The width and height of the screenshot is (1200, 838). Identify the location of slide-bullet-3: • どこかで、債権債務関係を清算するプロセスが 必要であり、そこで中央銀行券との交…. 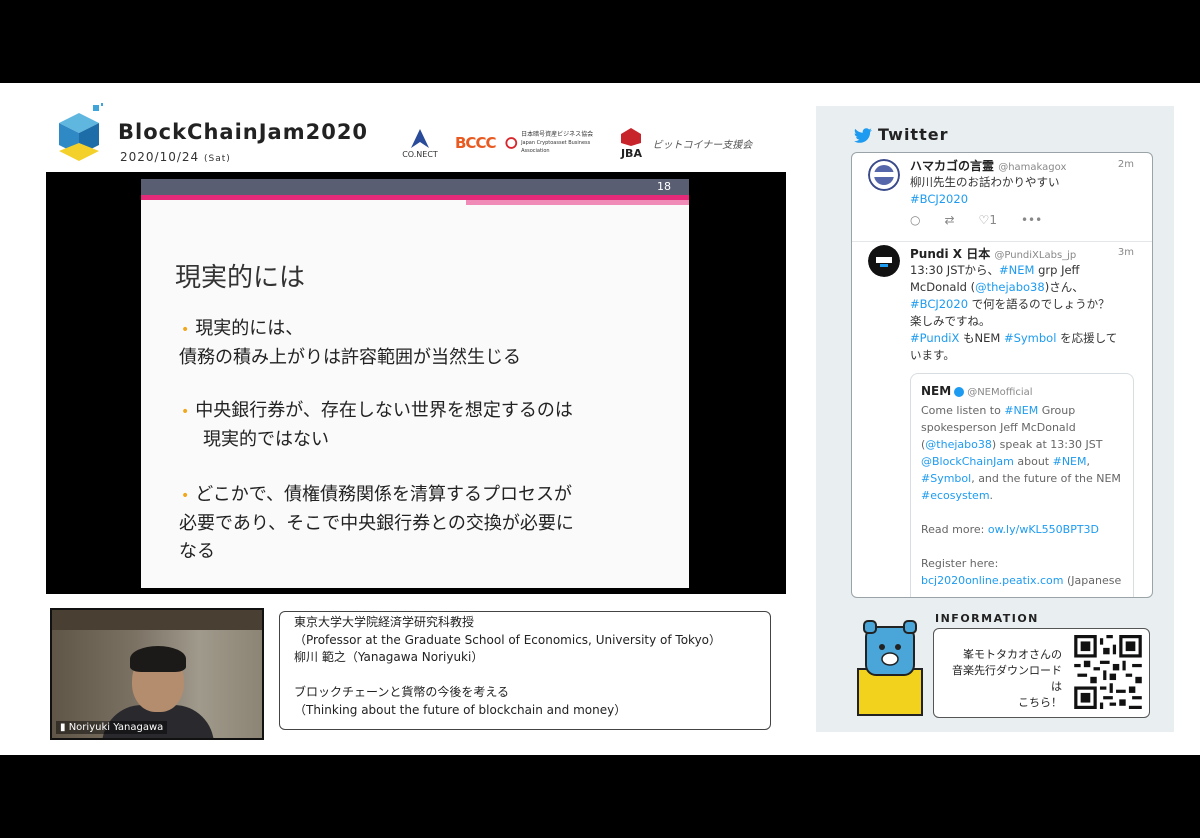
(376, 523).